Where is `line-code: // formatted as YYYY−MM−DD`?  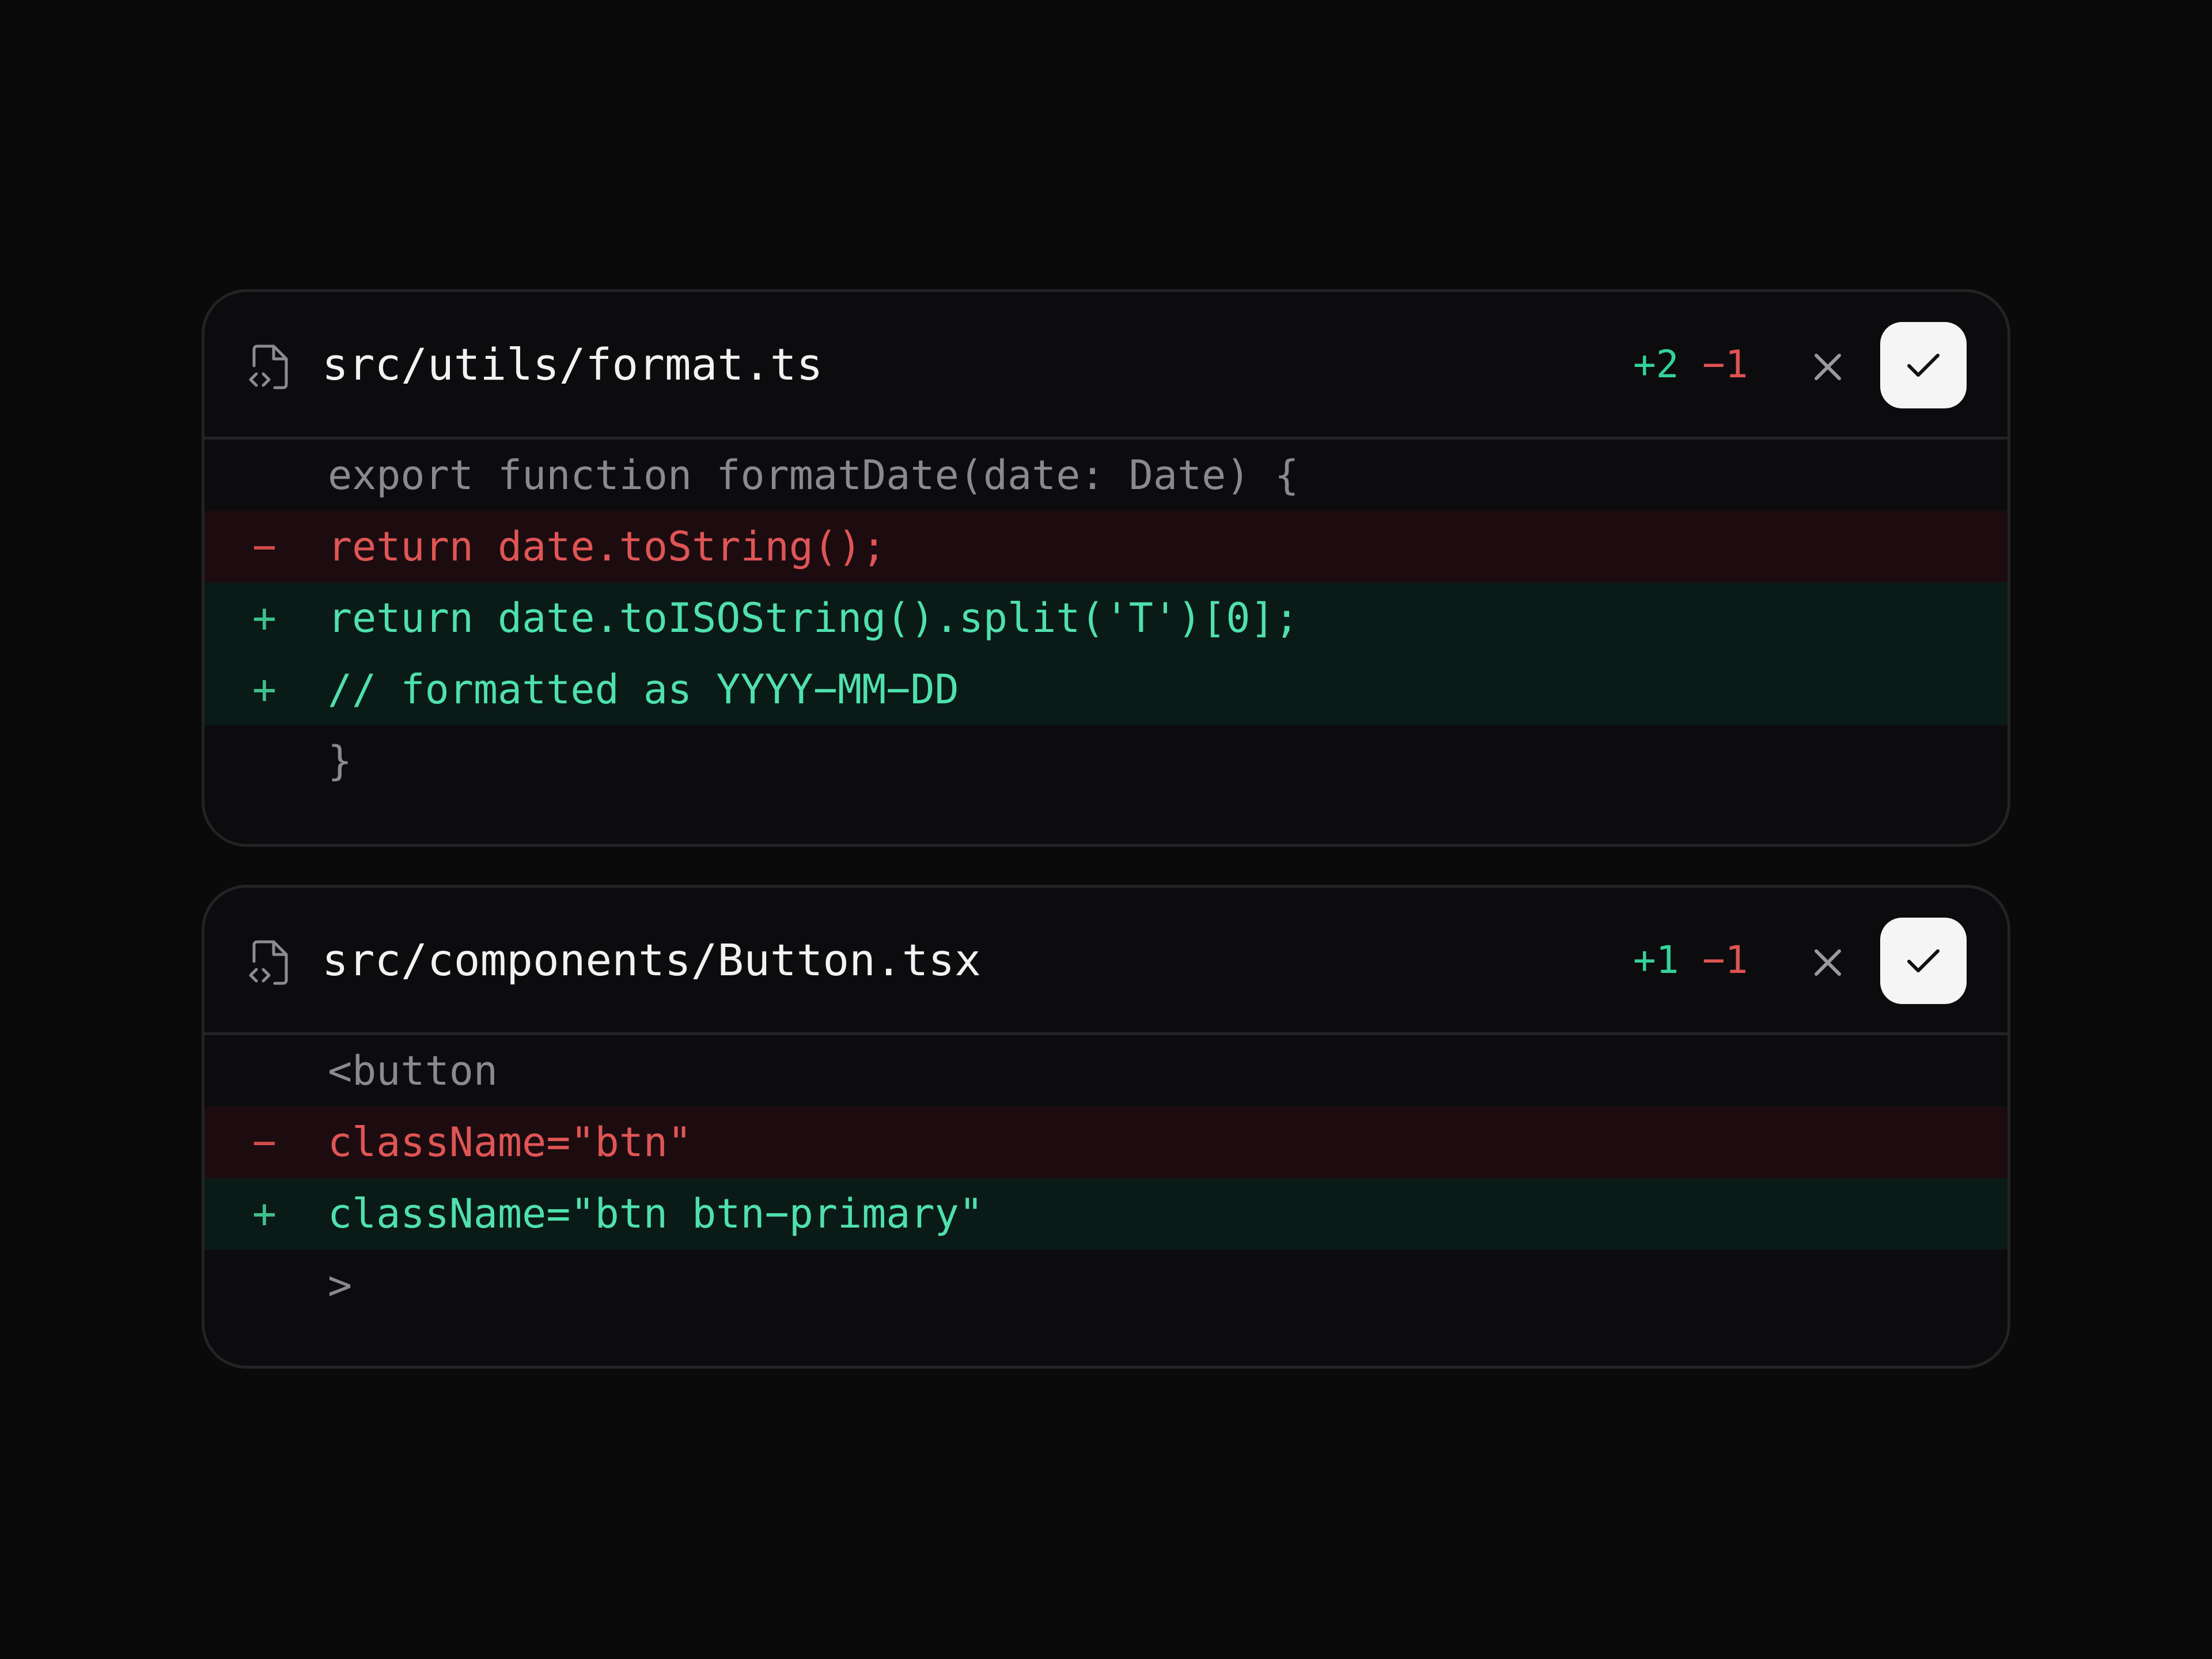
line-code: // formatted as YYYY−MM−DD is located at coordinates (643, 689).